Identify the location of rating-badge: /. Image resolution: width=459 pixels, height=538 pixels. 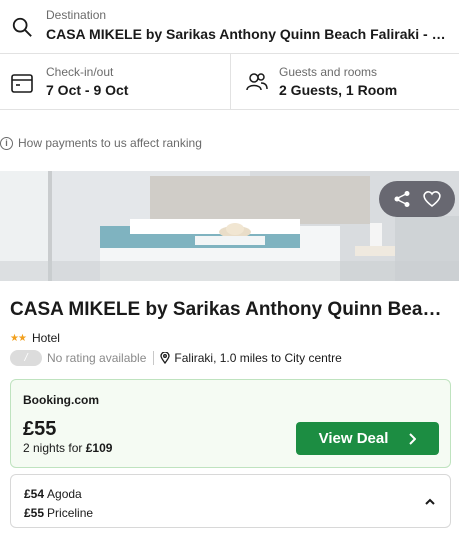
(26, 358).